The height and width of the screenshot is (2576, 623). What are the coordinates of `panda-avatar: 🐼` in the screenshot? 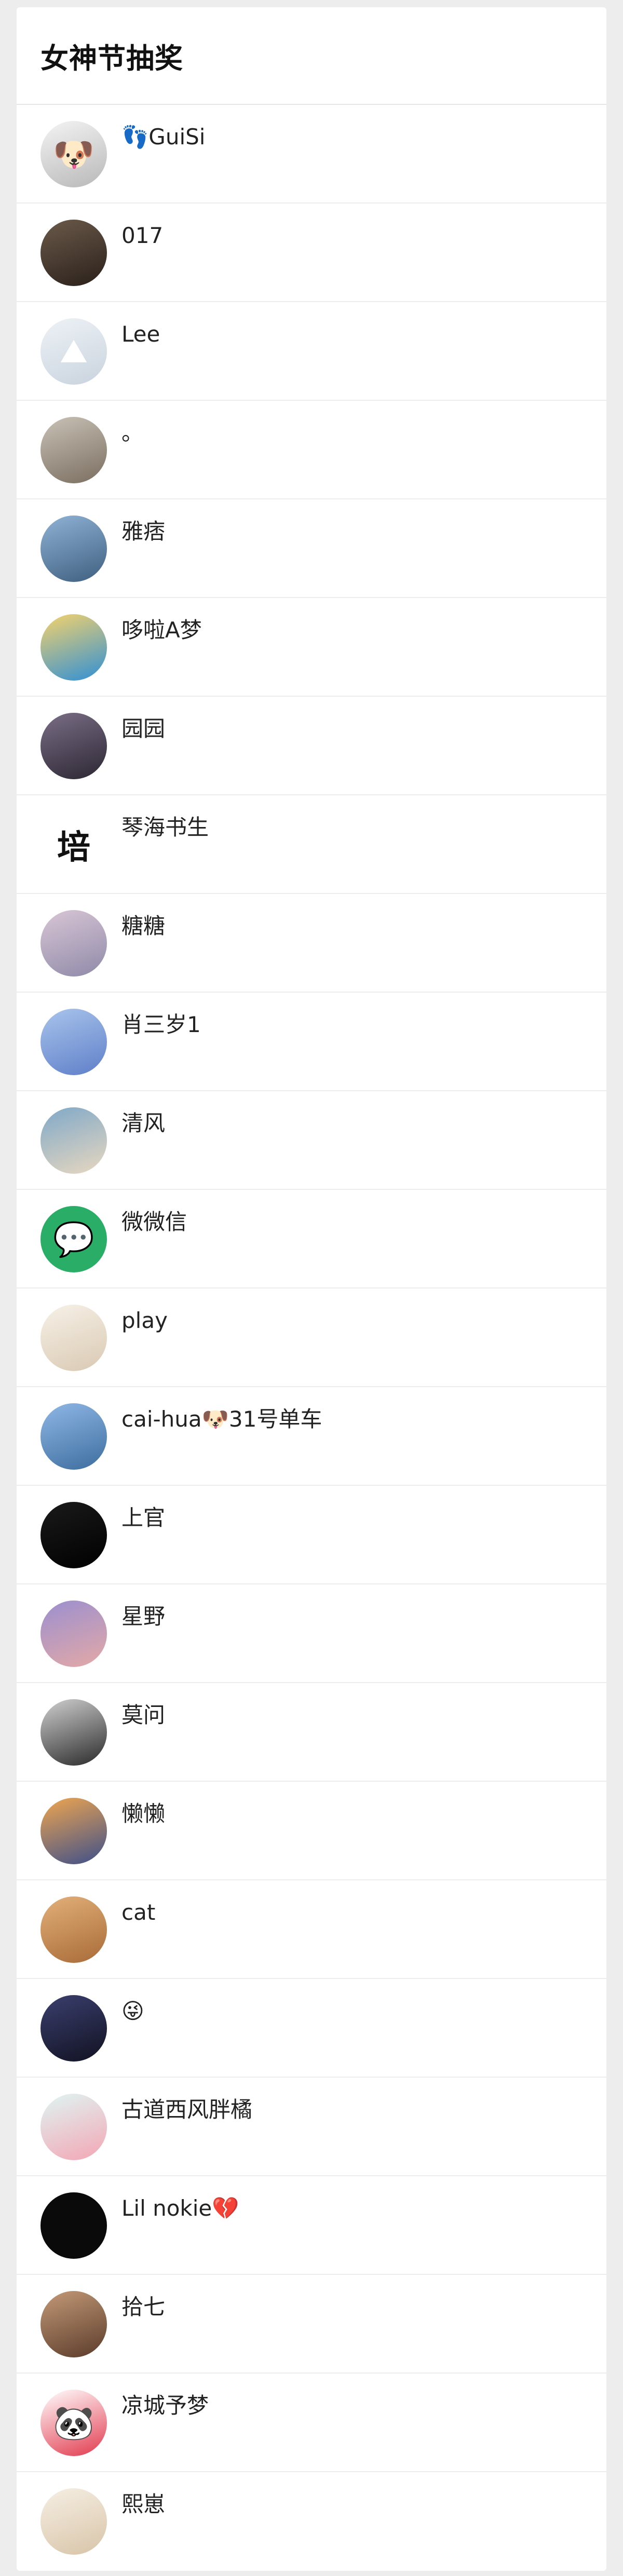 It's located at (73, 2423).